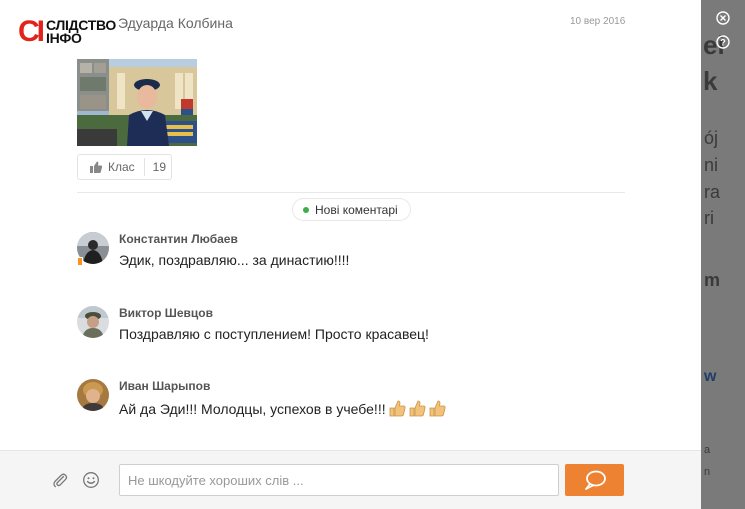 This screenshot has height=509, width=745. I want to click on bg-fragment: ri, so click(709, 218).